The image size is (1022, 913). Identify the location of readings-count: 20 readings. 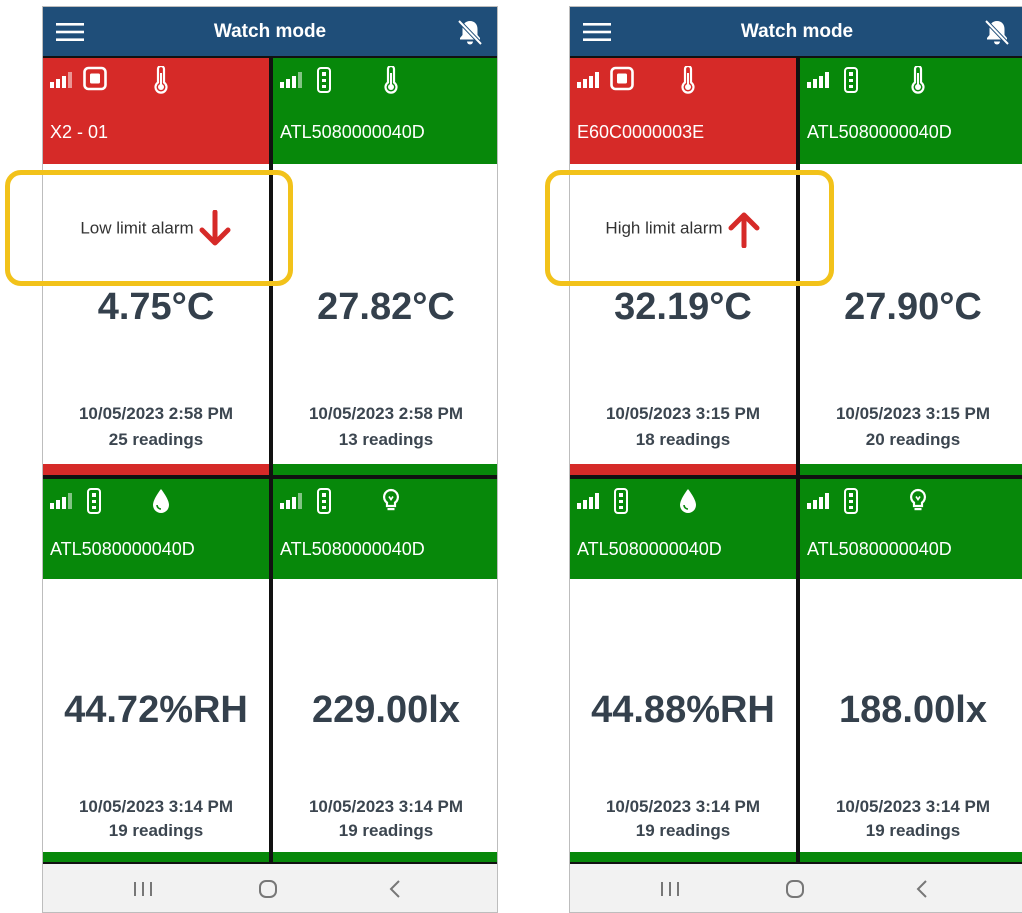
(913, 439).